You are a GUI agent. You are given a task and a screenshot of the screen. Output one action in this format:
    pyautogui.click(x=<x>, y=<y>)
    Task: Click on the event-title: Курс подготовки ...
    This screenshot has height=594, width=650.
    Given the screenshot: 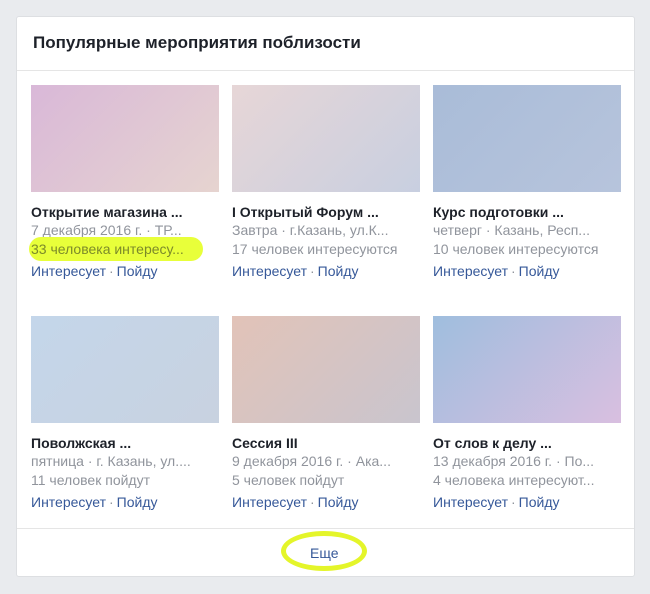 What is the action you would take?
    pyautogui.click(x=527, y=212)
    